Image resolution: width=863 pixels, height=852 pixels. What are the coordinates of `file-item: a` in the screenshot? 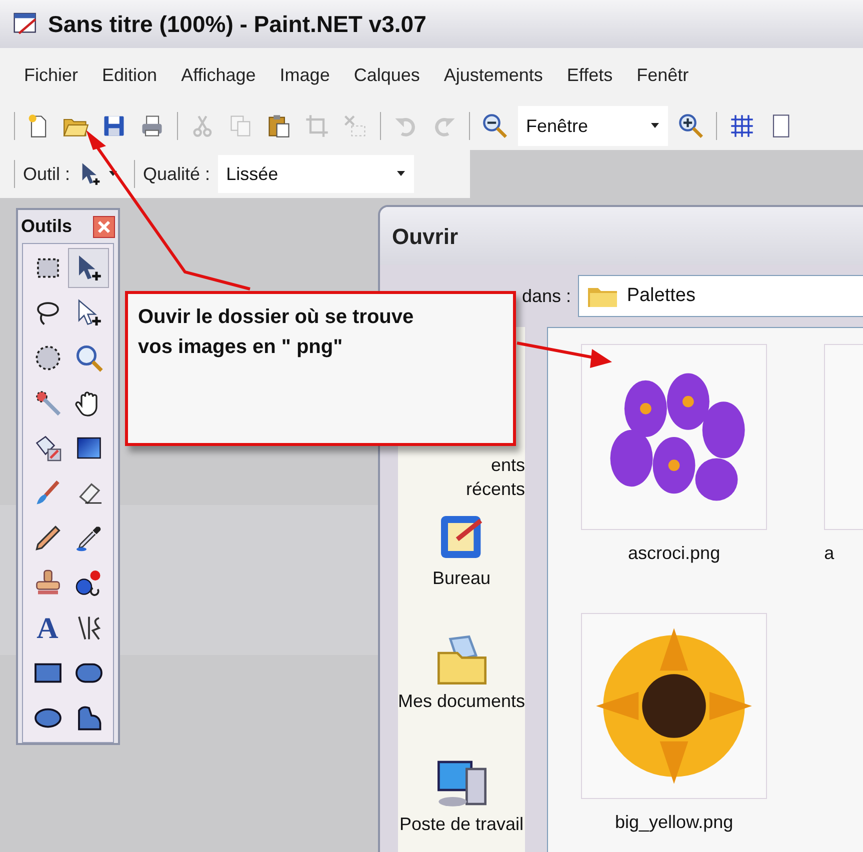 It's located at (843, 455).